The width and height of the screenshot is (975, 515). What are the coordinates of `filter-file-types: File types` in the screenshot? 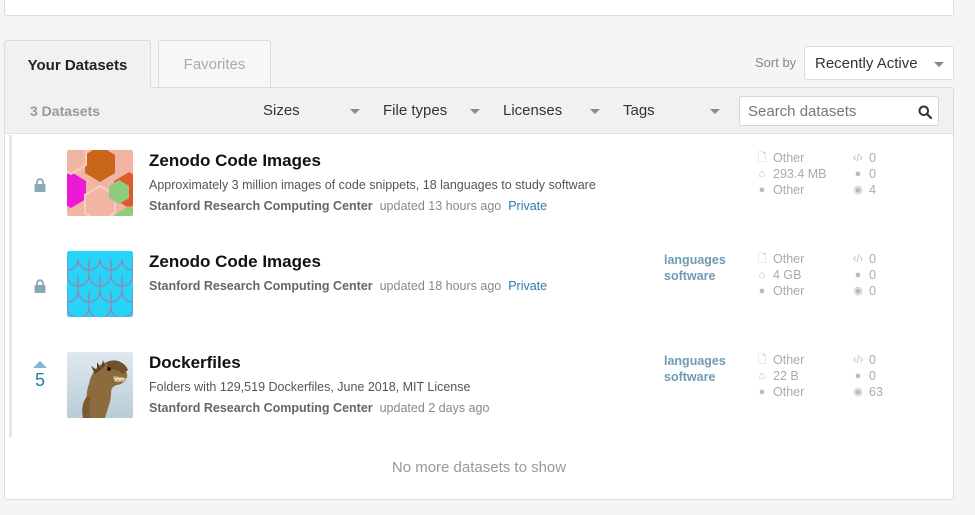 It's located at (415, 110).